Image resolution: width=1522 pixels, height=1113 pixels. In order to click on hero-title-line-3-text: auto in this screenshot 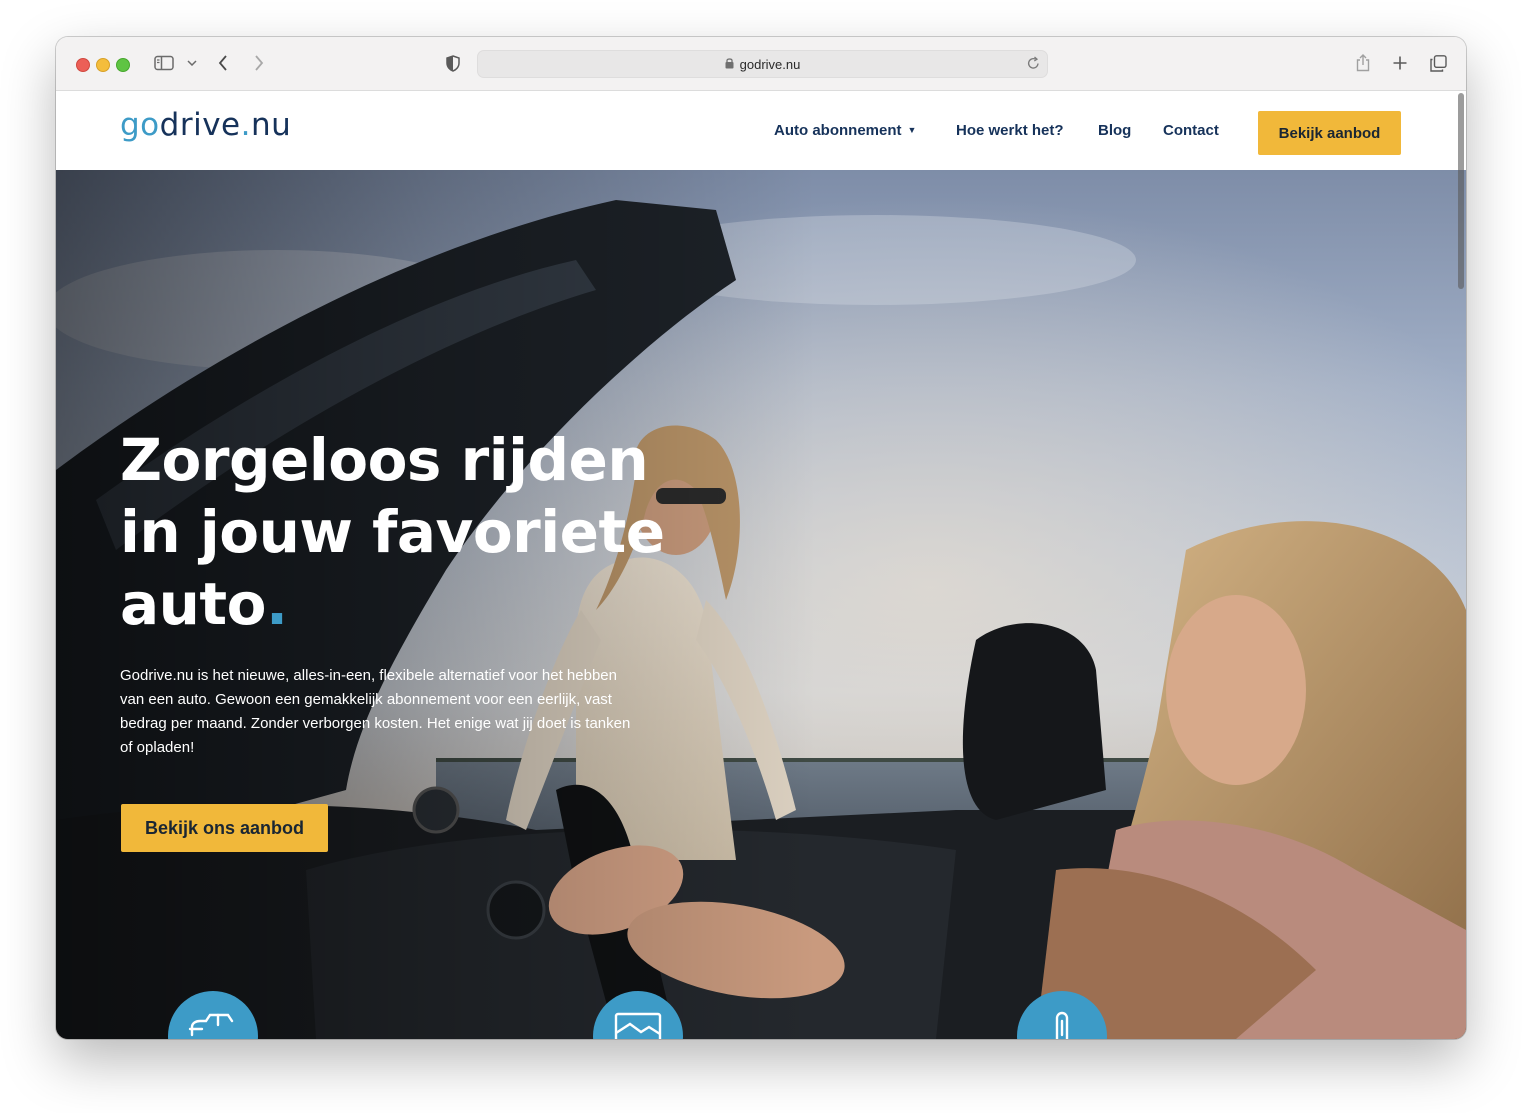, I will do `click(193, 604)`.